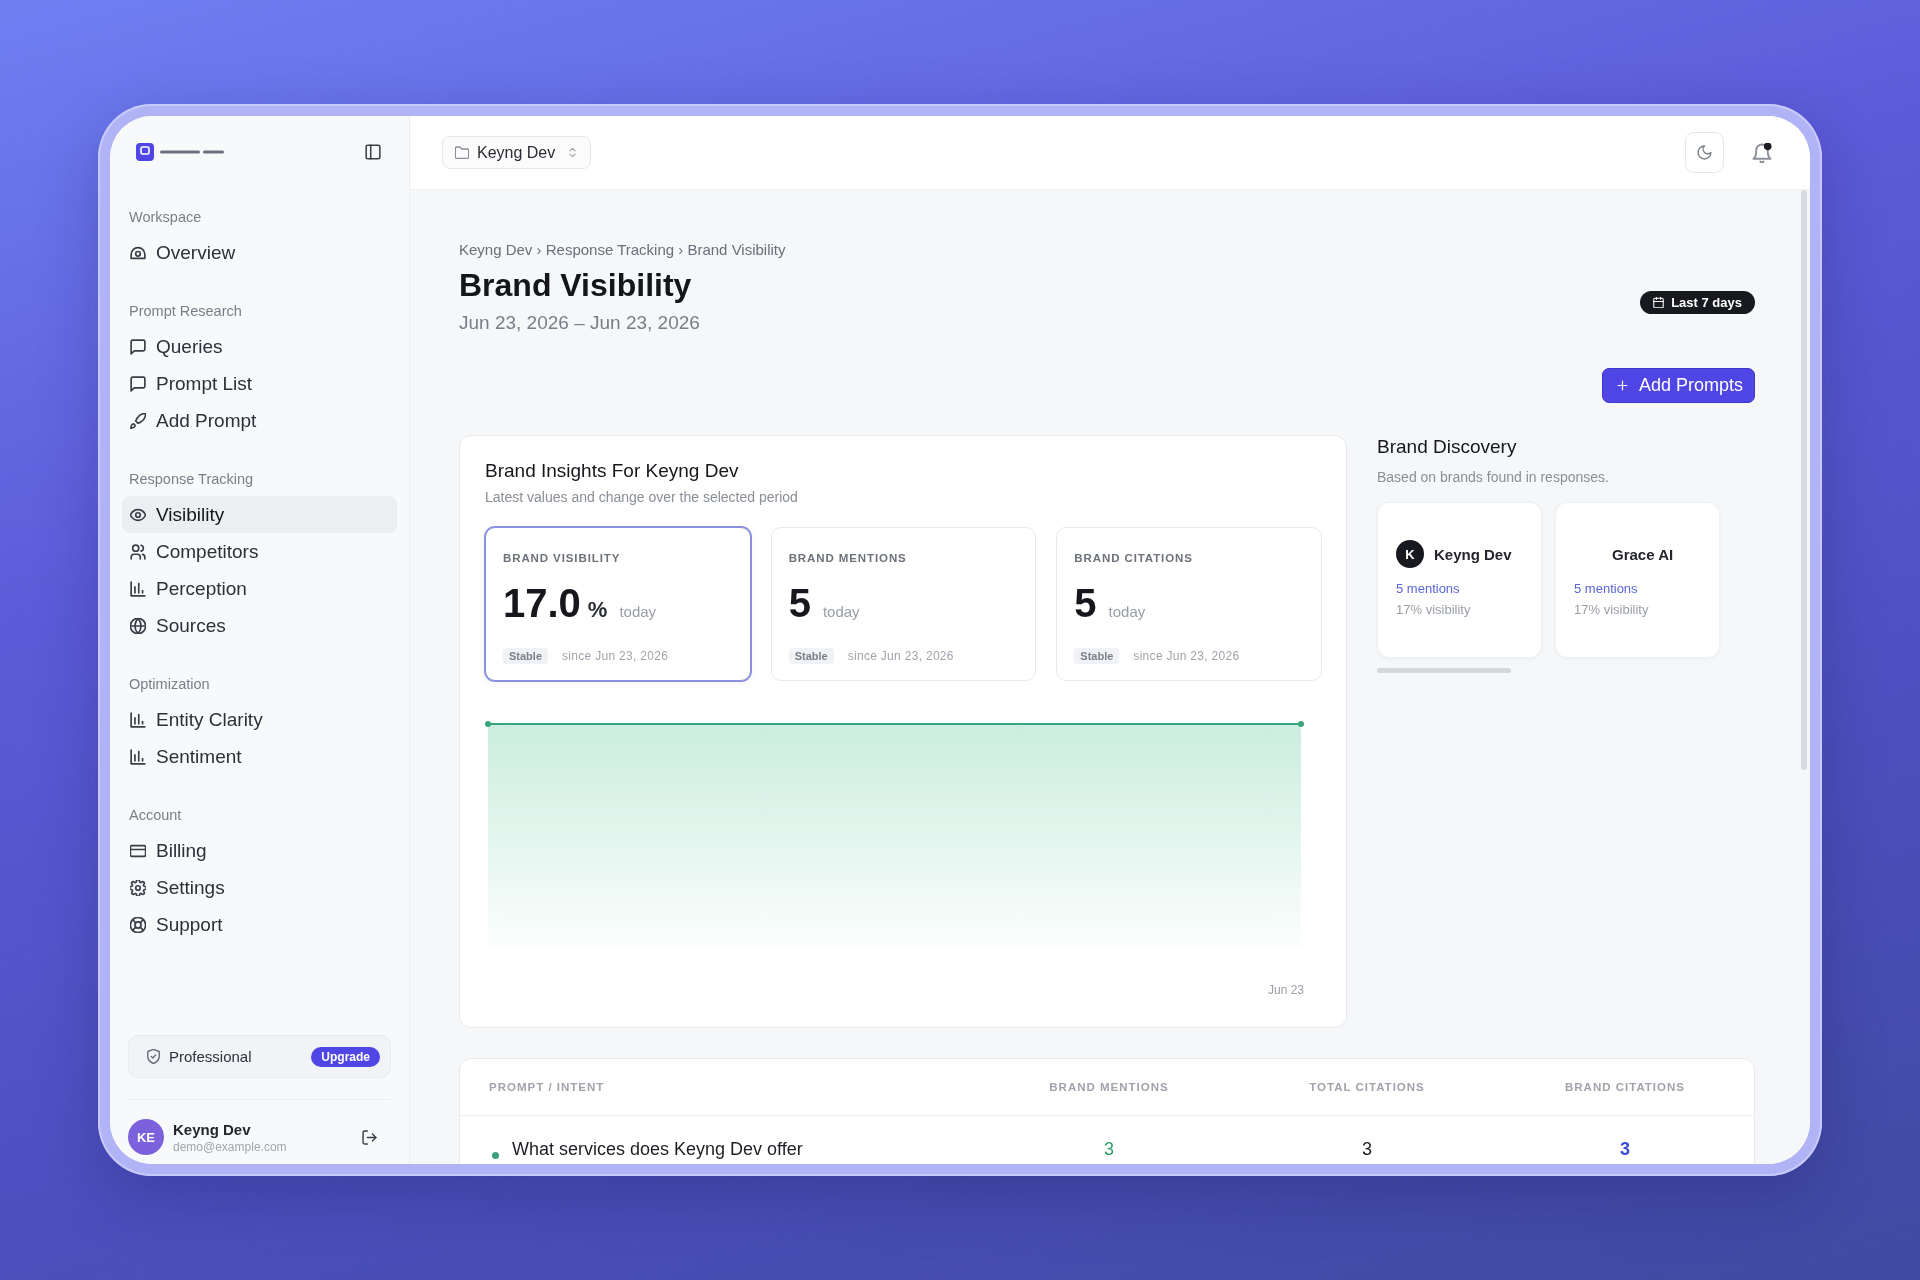 Image resolution: width=1920 pixels, height=1280 pixels. What do you see at coordinates (211, 1056) in the screenshot?
I see `plan-name: Professional` at bounding box center [211, 1056].